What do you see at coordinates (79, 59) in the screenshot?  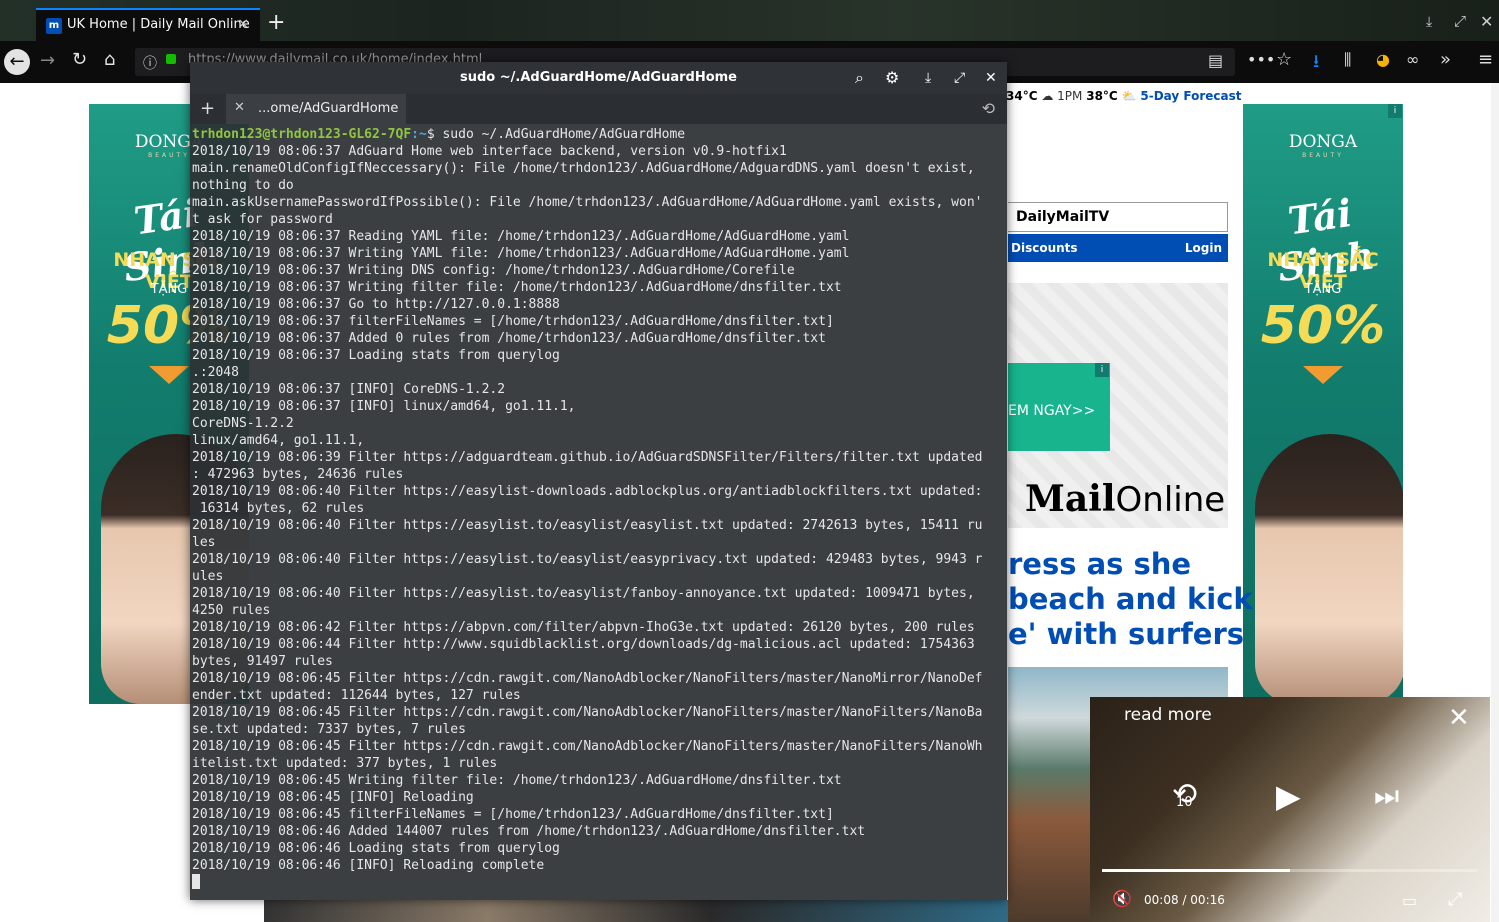 I see `reload-icon: ↻` at bounding box center [79, 59].